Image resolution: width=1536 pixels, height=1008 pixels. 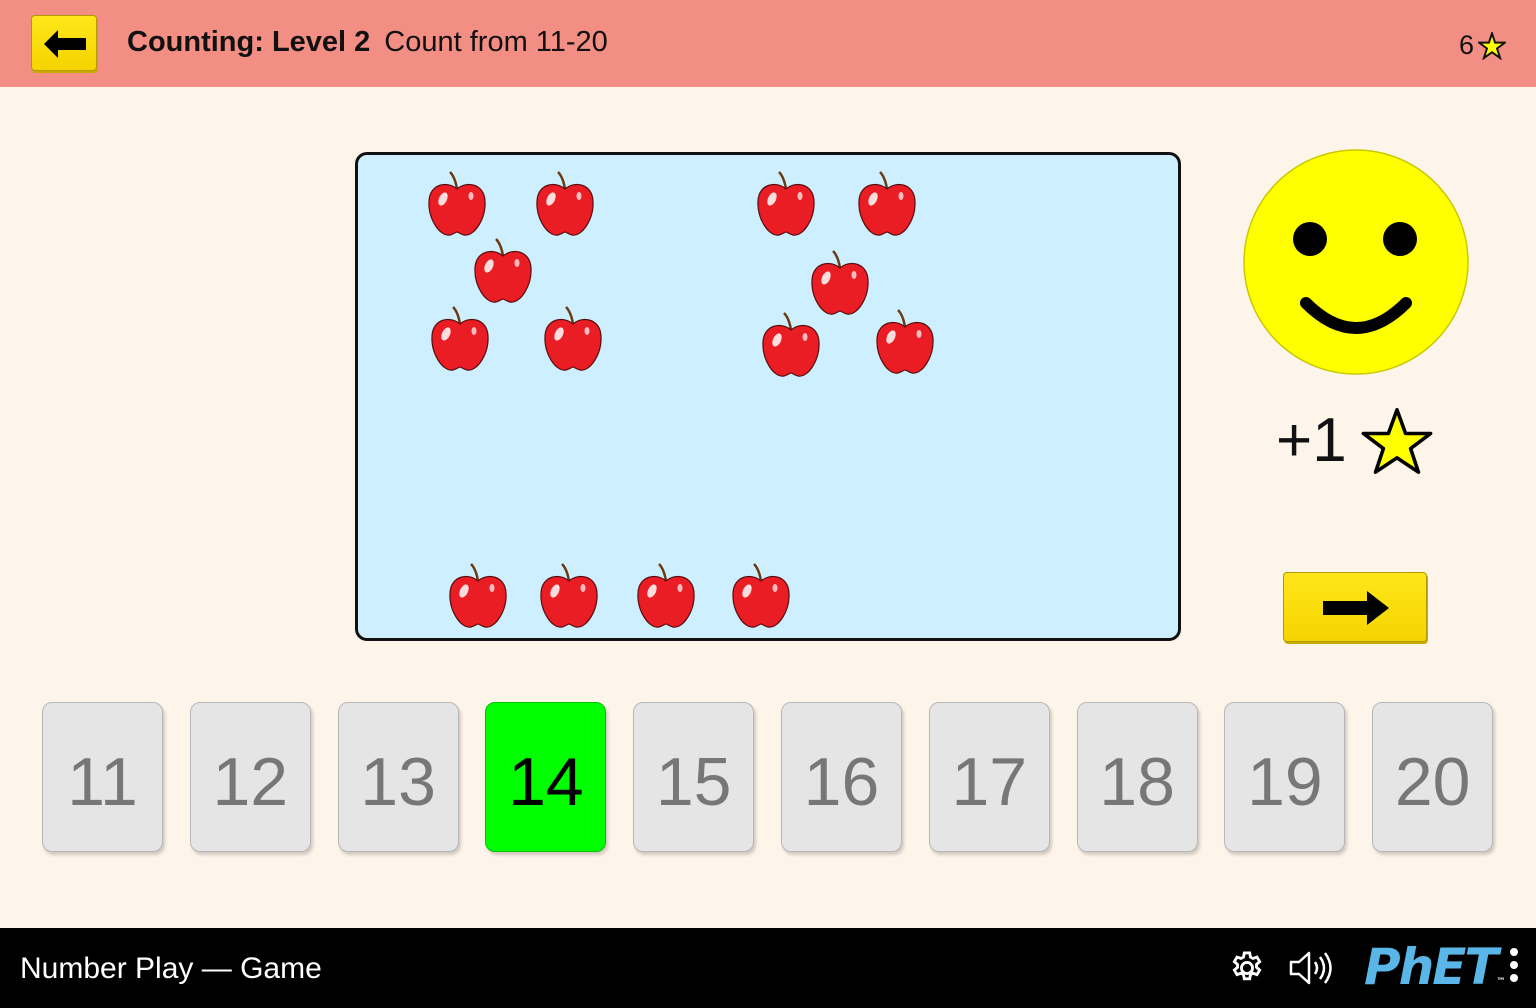 I want to click on header-bar: Counting: Level 2 Count from 11-20 6, so click(x=768, y=43).